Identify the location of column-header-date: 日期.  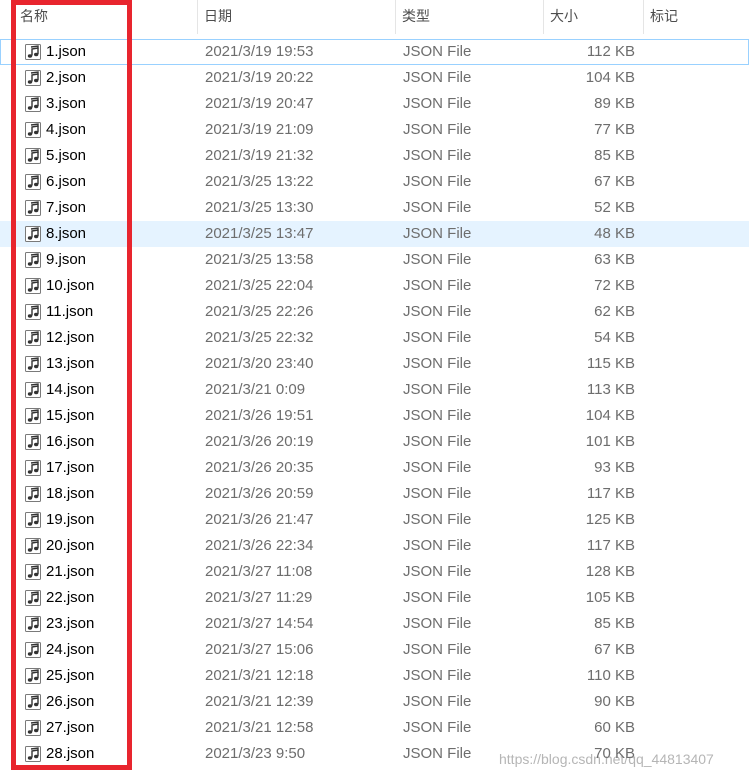
(296, 17).